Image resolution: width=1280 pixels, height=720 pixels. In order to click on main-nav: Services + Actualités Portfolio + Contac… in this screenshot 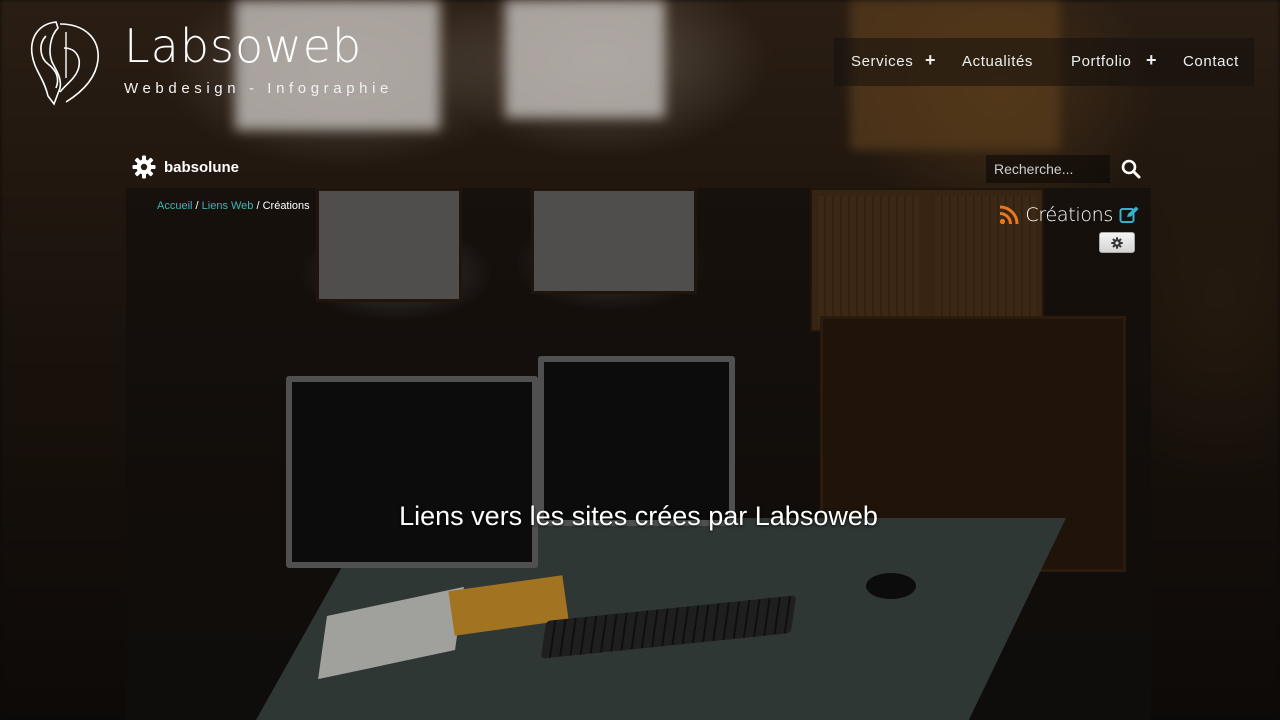, I will do `click(1044, 62)`.